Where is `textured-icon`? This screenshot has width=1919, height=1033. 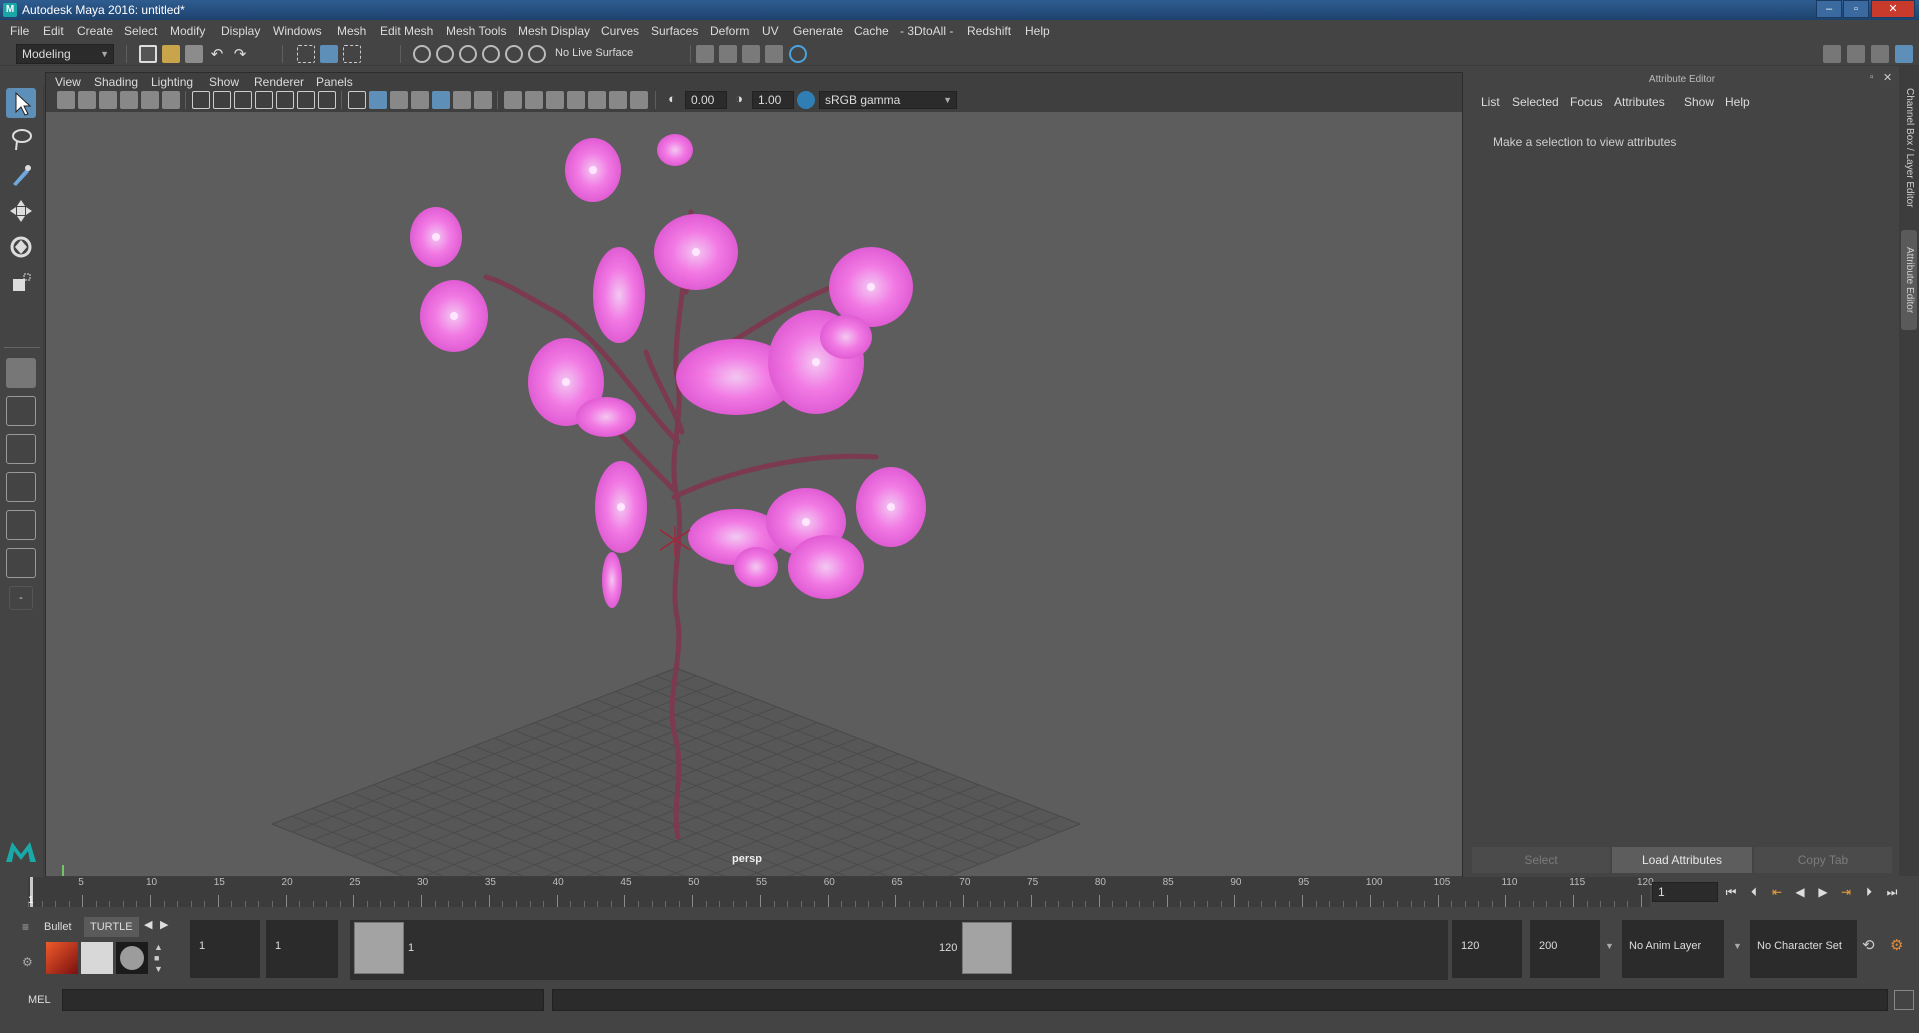 textured-icon is located at coordinates (420, 100).